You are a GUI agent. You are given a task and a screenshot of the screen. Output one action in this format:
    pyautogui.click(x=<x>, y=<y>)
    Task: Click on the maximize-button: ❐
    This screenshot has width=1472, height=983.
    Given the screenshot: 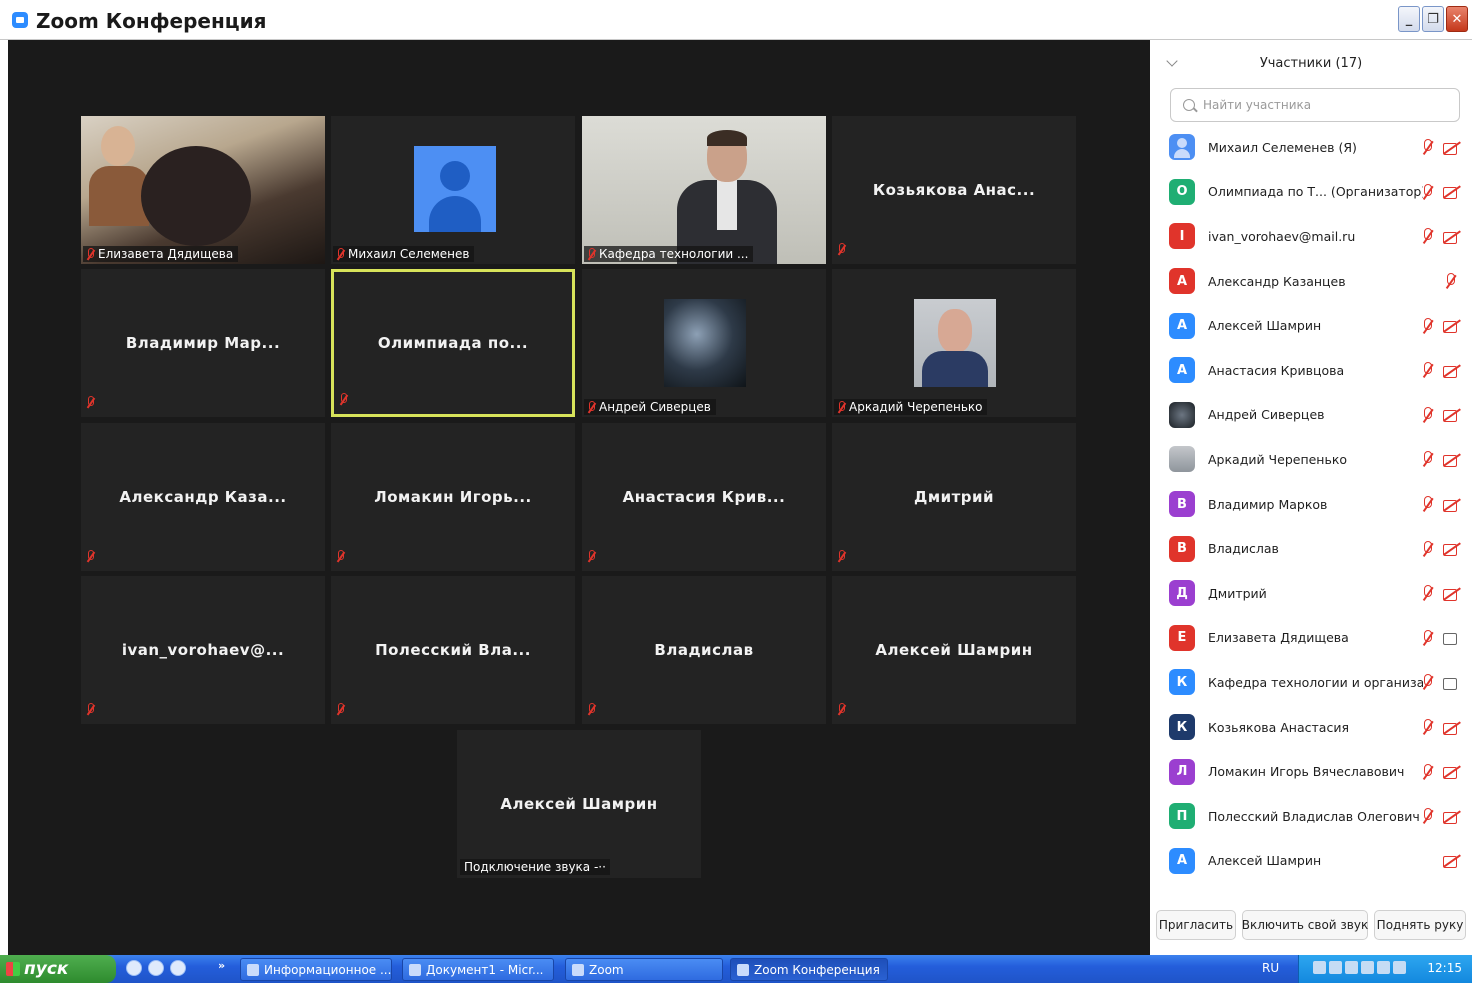 What is the action you would take?
    pyautogui.click(x=1433, y=19)
    